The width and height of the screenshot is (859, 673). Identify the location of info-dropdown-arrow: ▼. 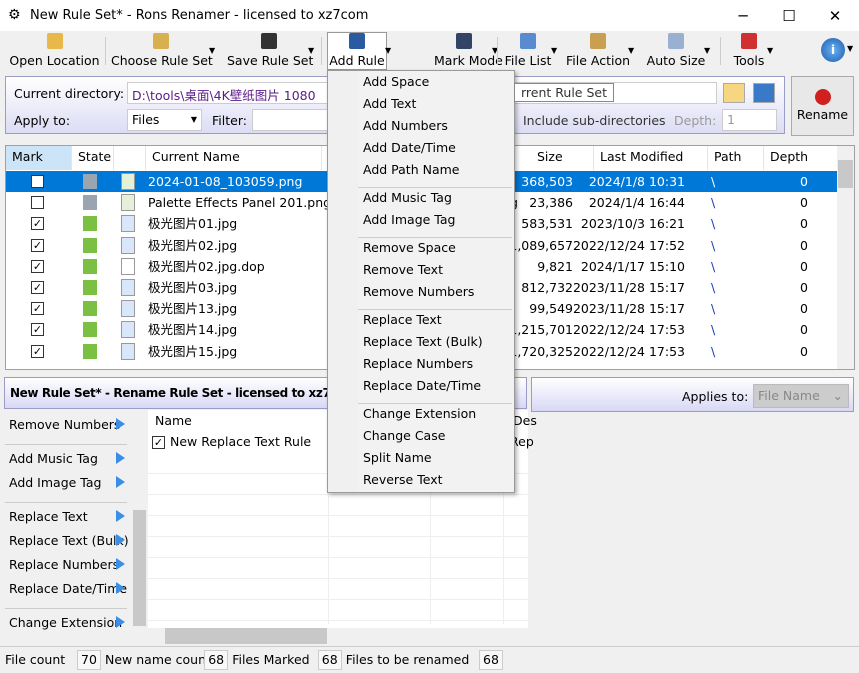
(850, 48).